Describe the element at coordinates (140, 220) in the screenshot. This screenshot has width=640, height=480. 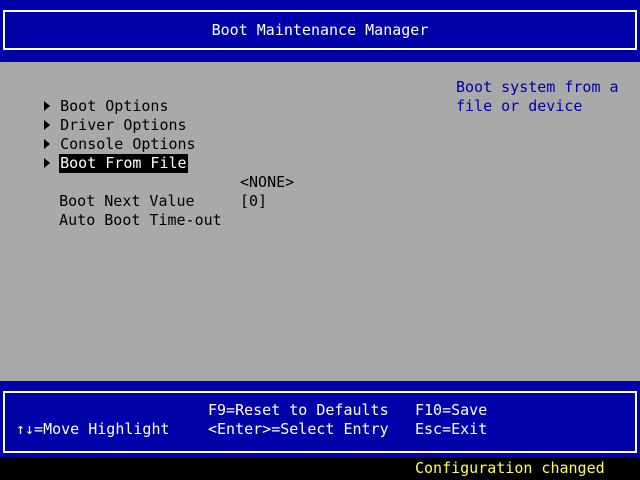
I see `auto-boot-timeout-label: Auto Boot Time-out` at that location.